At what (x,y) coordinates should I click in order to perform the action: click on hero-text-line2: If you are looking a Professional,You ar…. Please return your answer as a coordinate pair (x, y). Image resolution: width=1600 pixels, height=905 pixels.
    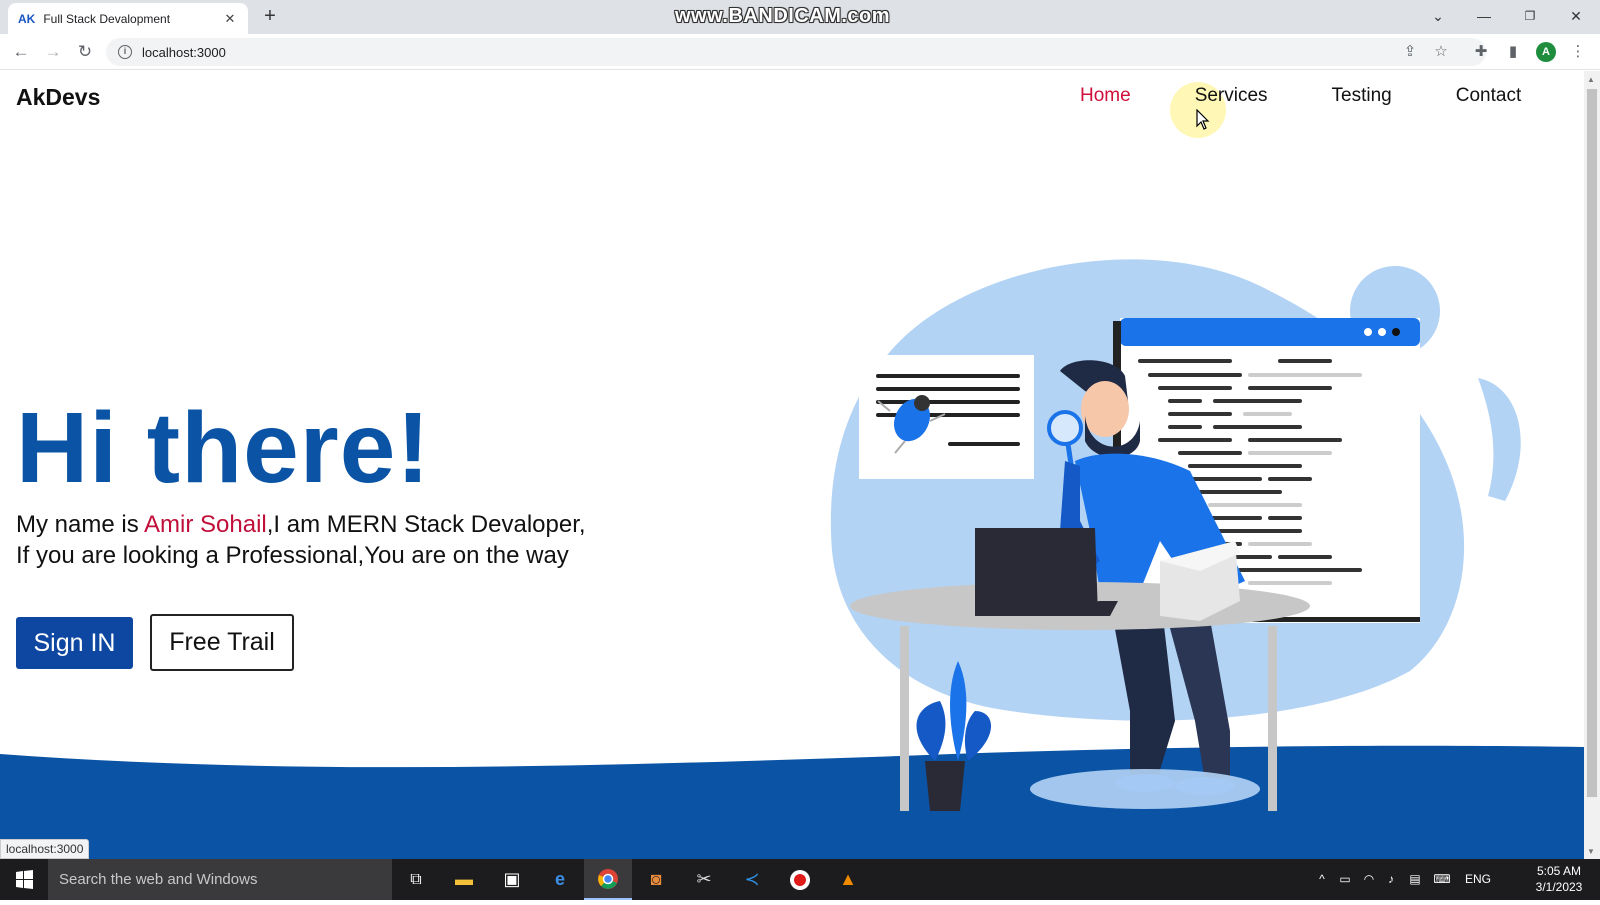
    Looking at the image, I should click on (292, 555).